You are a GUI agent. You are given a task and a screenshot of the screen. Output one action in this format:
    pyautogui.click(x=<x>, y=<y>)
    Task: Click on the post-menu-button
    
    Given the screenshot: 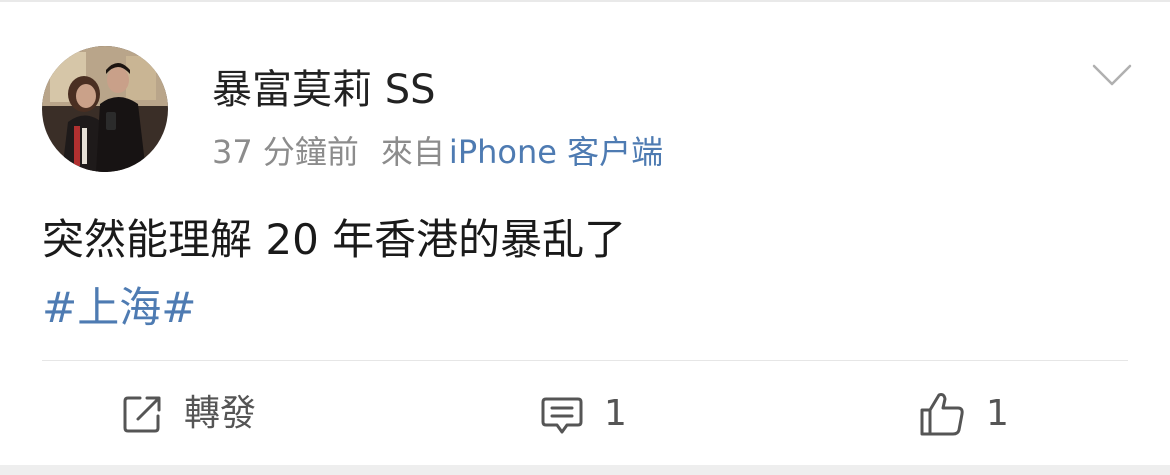 What is the action you would take?
    pyautogui.click(x=1112, y=75)
    